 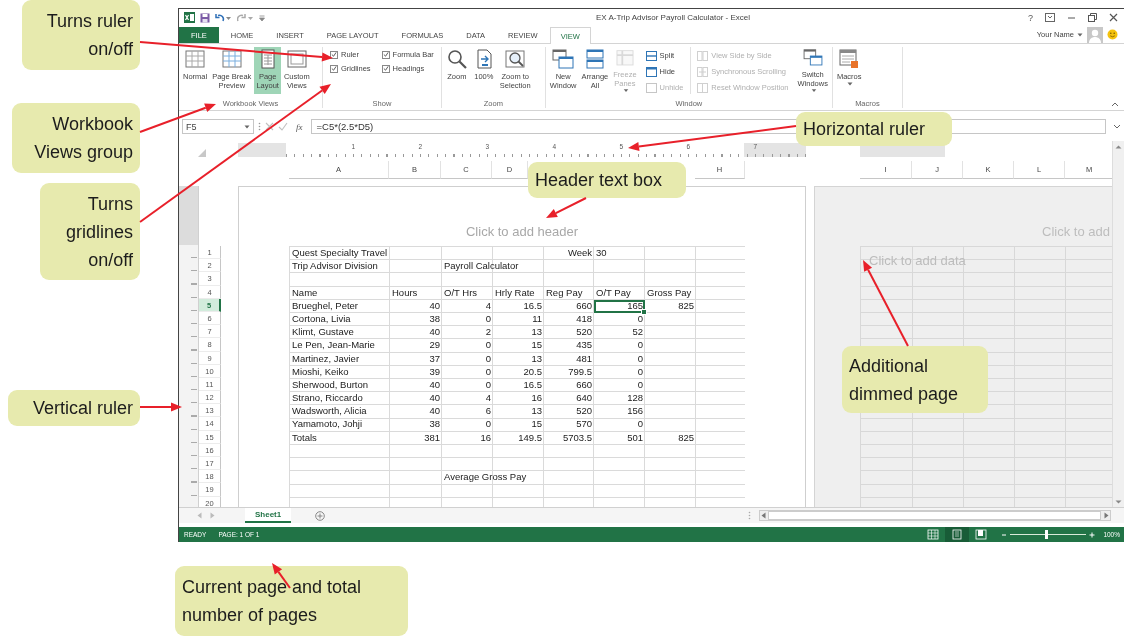 What do you see at coordinates (1047, 534) in the screenshot?
I see `slider-thumb` at bounding box center [1047, 534].